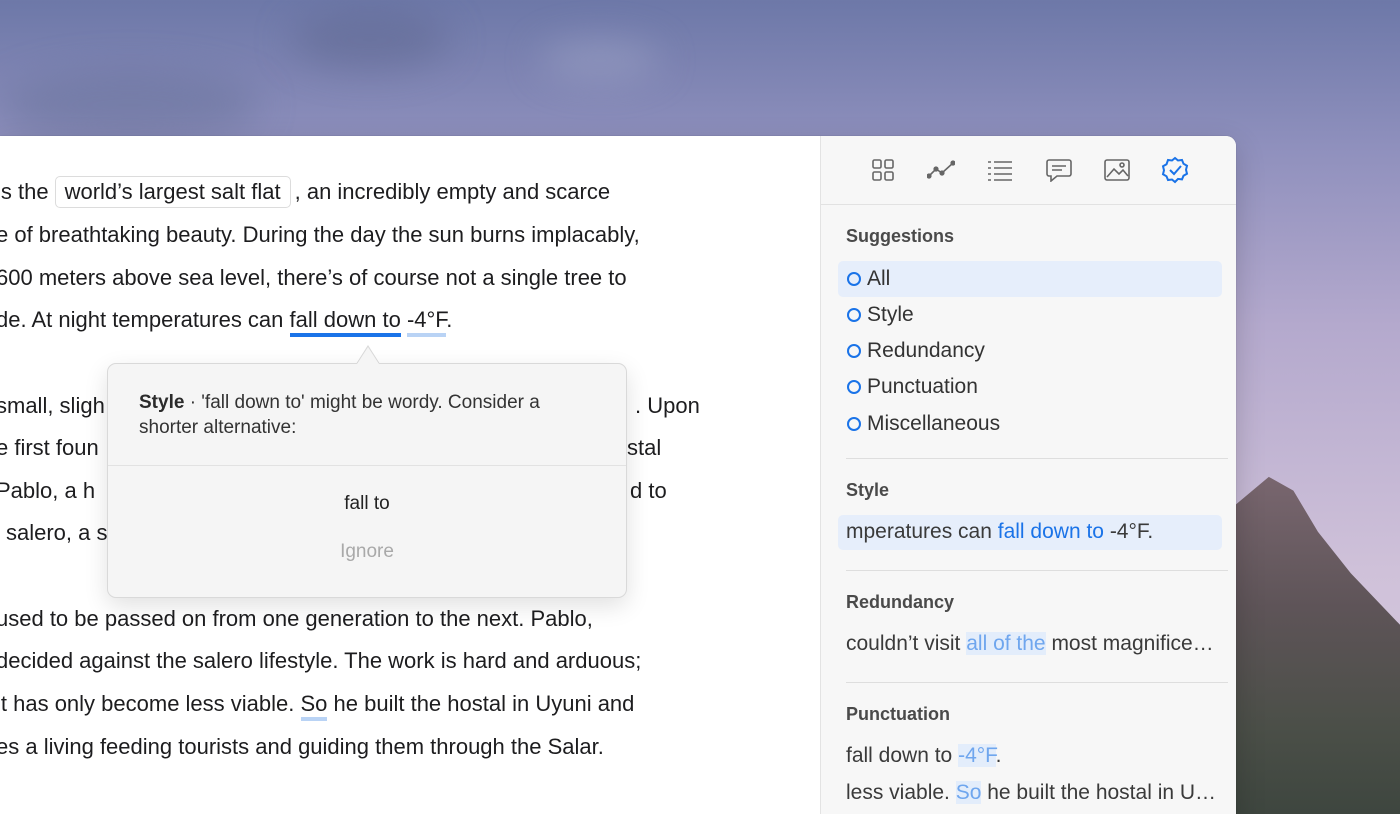 The width and height of the screenshot is (1400, 814). Describe the element at coordinates (1030, 315) in the screenshot. I see `filter-style: Style` at that location.